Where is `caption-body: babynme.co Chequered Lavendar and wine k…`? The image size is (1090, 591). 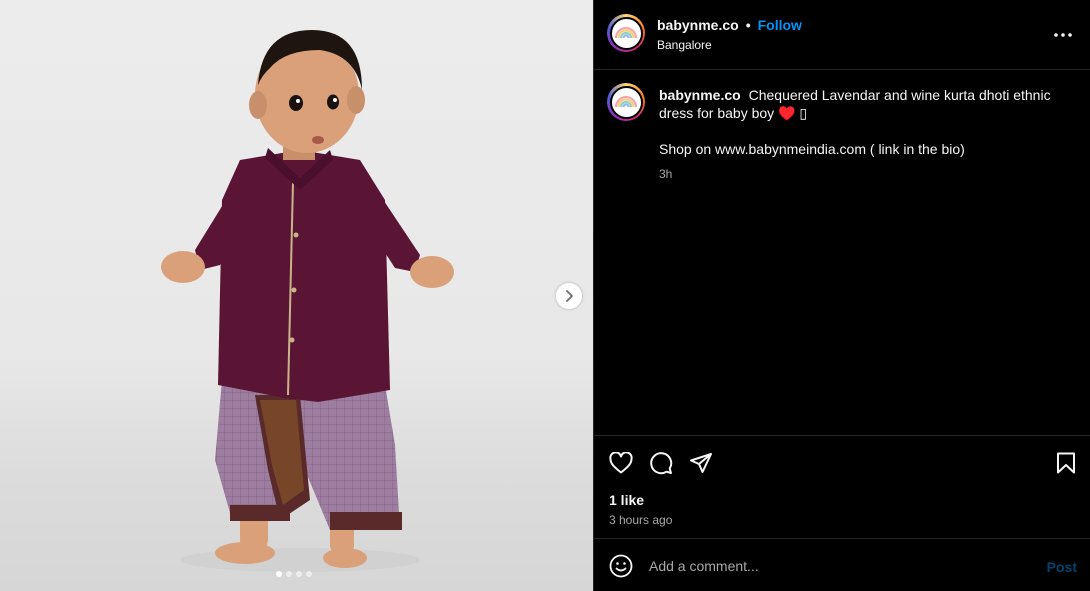 caption-body: babynme.co Chequered Lavendar and wine k… is located at coordinates (859, 134).